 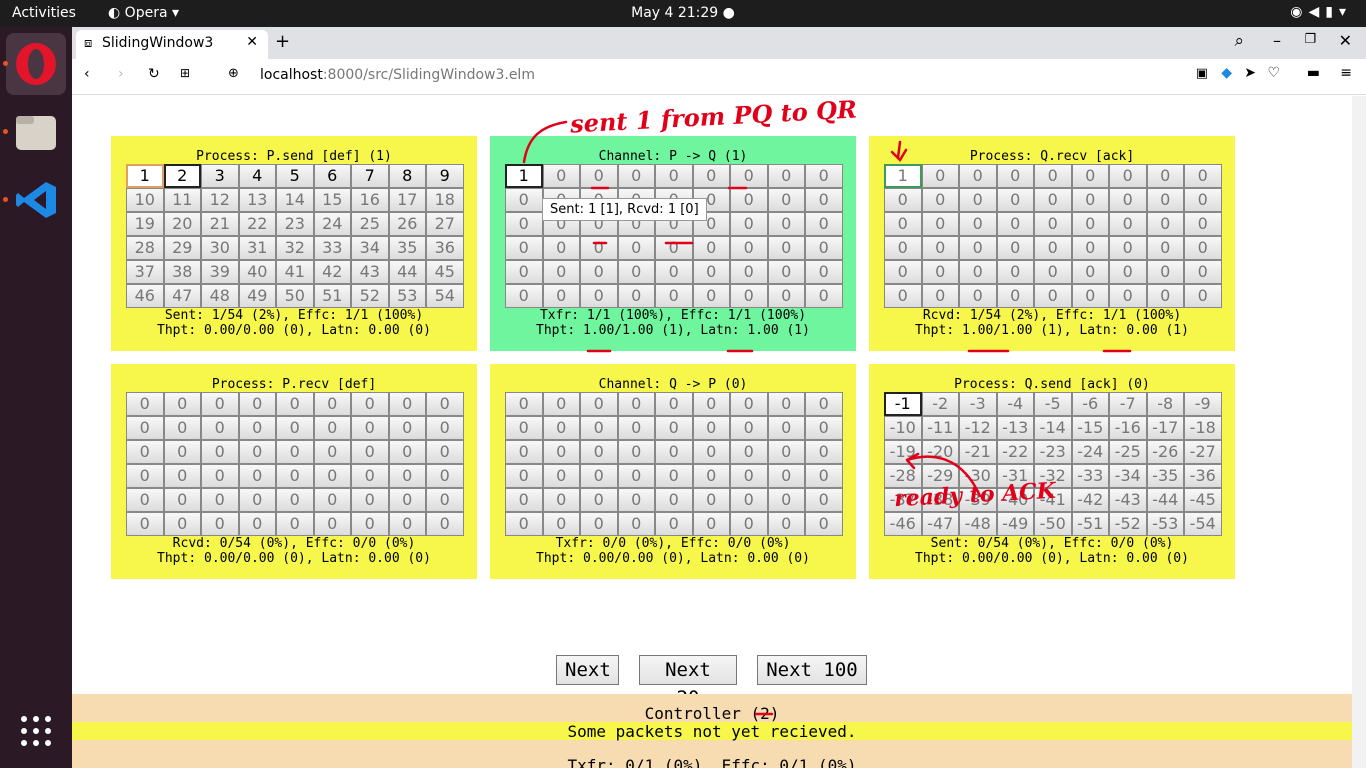 I want to click on packet-cell: 28, so click(x=145, y=248).